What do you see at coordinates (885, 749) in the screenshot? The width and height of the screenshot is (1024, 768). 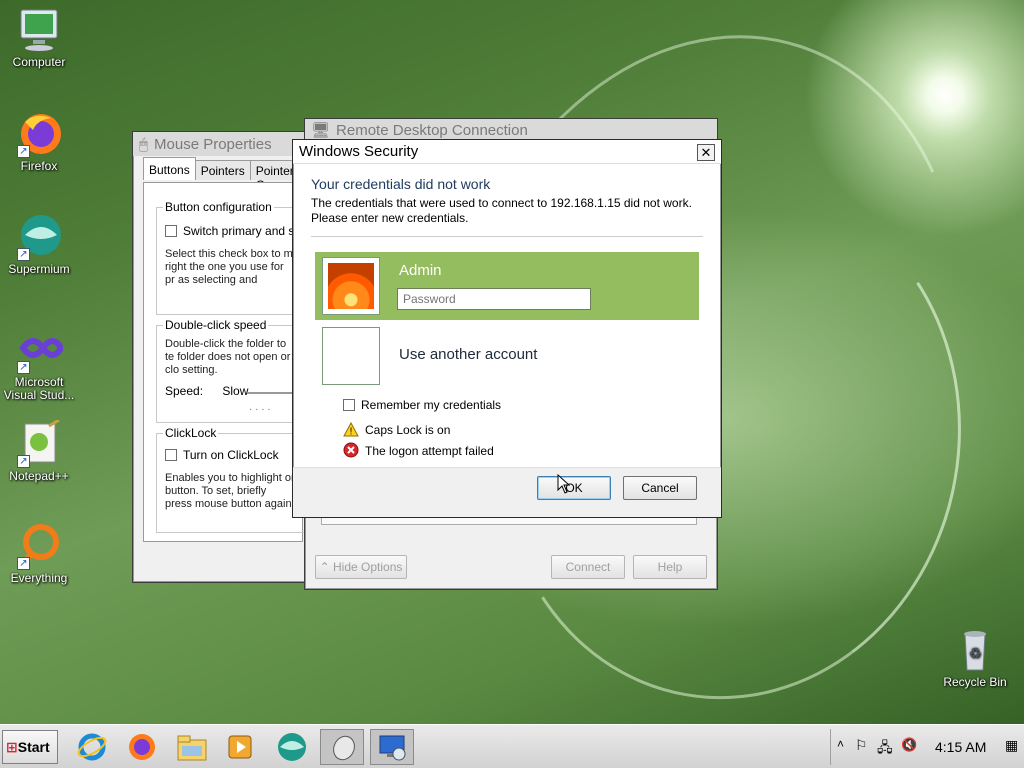 I see `network-icon: 🖧` at bounding box center [885, 749].